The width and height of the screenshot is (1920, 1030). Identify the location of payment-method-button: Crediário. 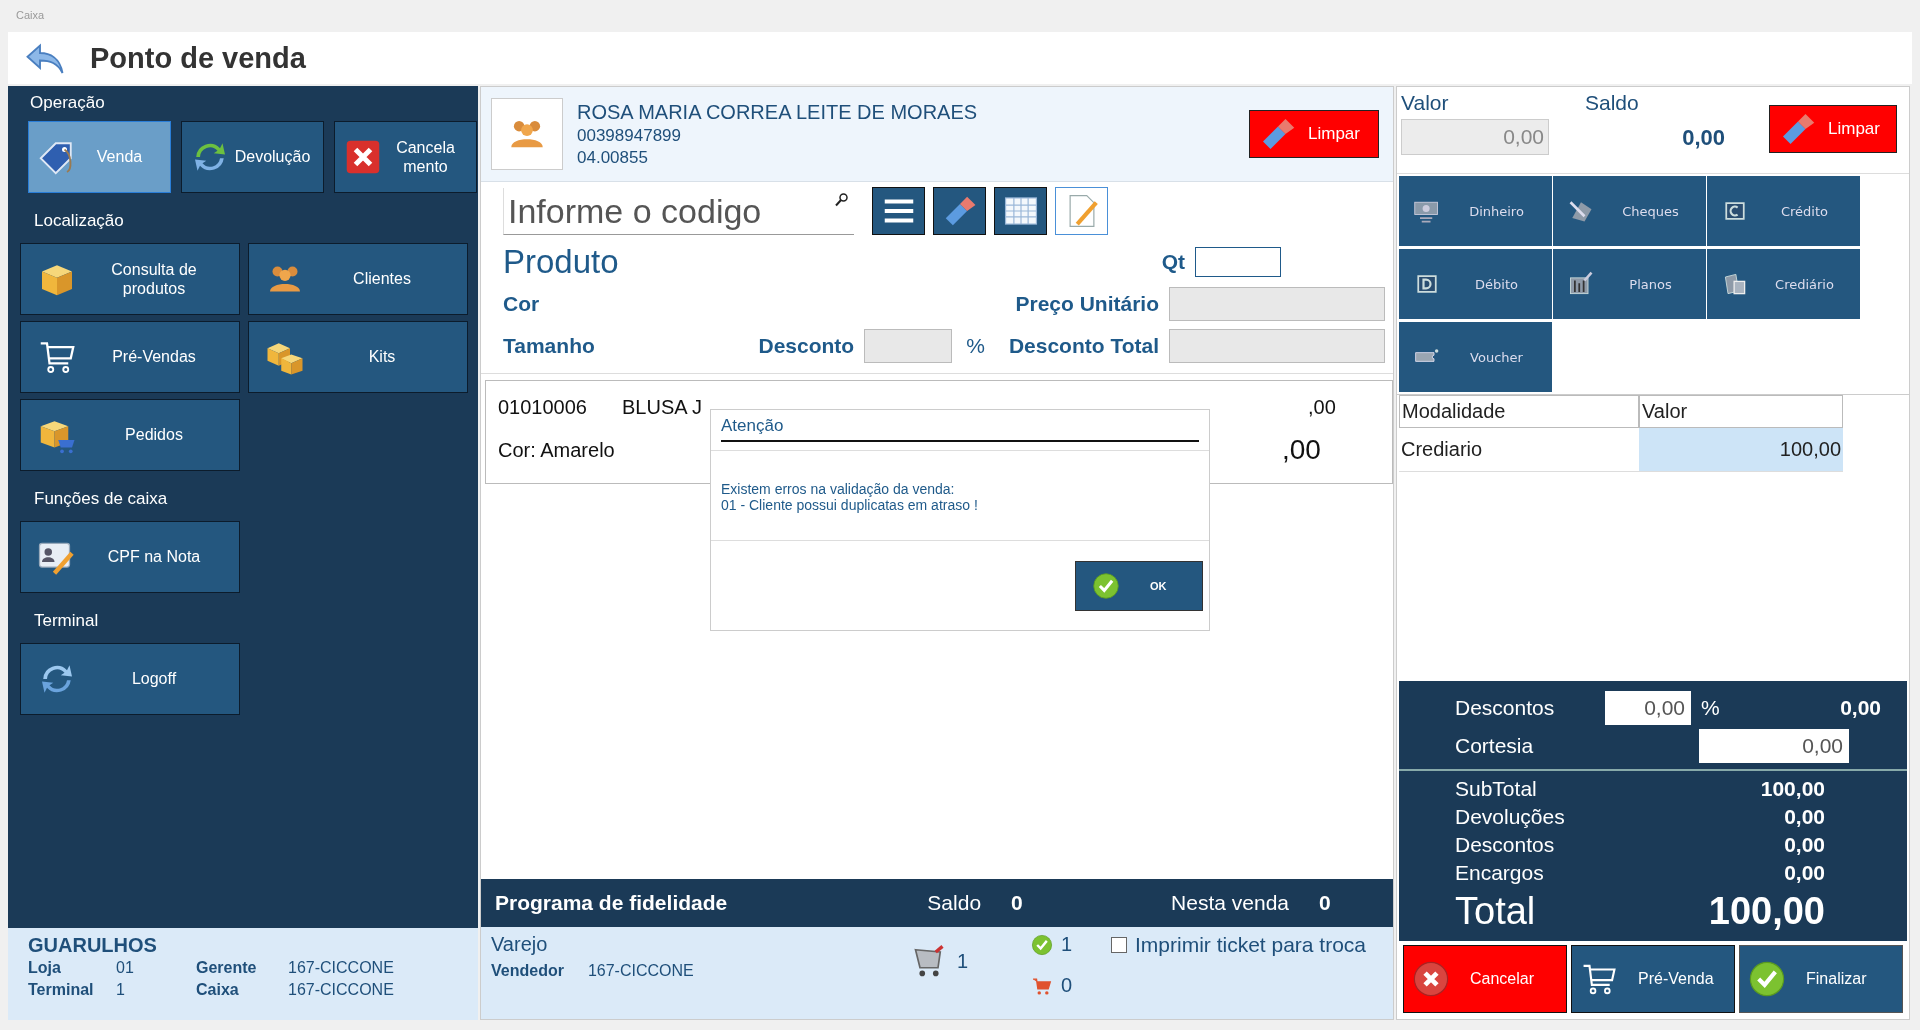
(1783, 284).